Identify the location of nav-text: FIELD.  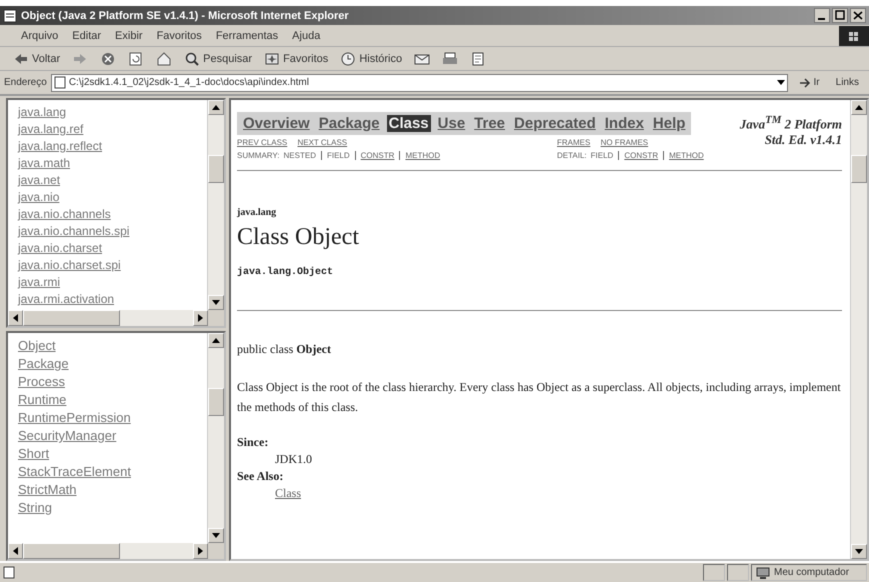
(602, 155).